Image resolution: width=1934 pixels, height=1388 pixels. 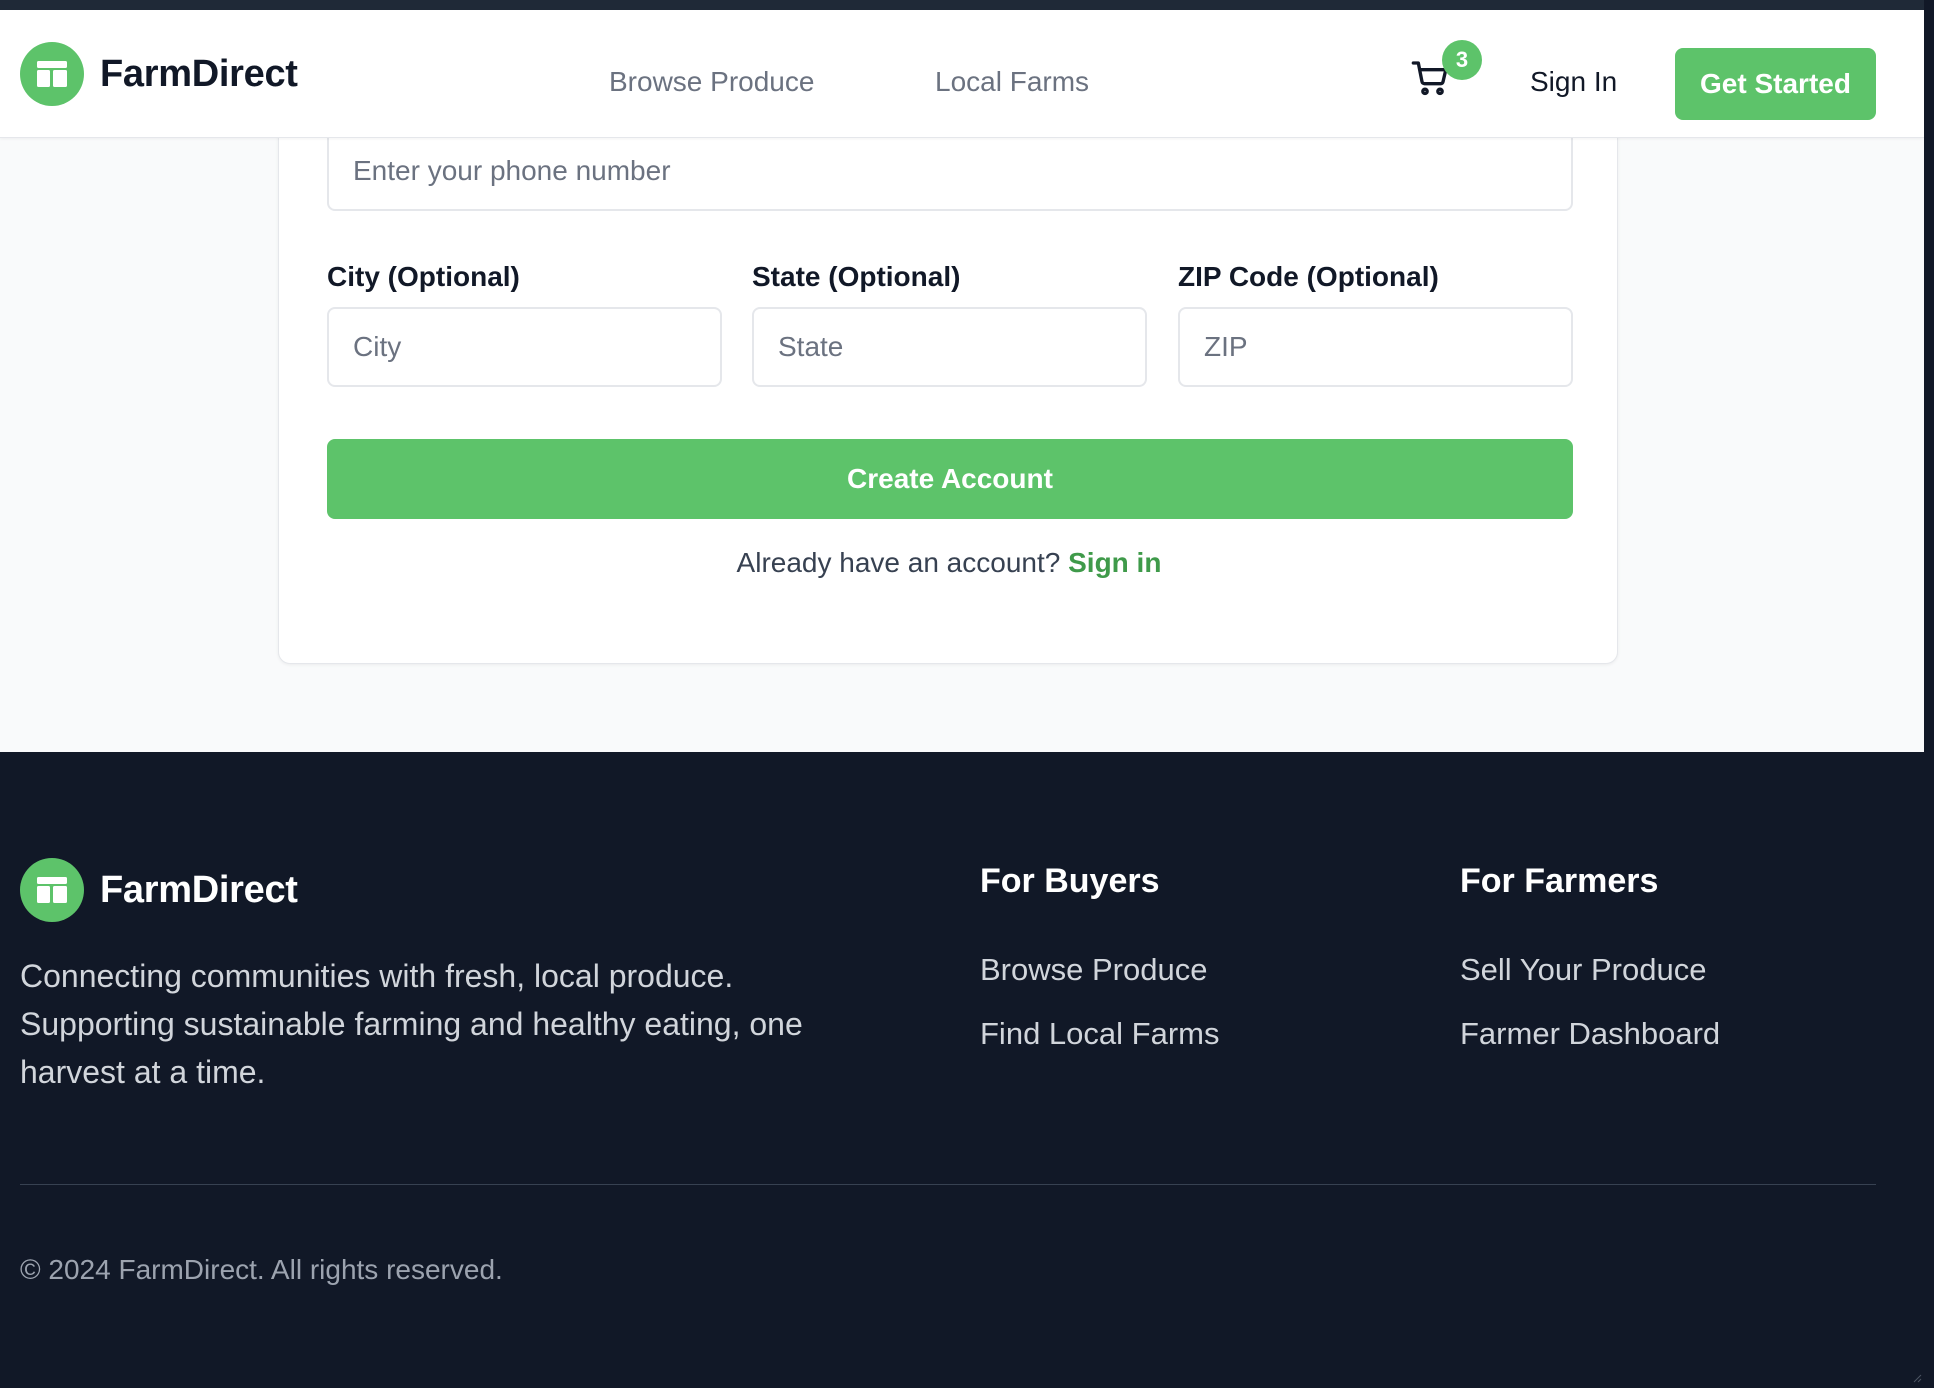 What do you see at coordinates (1093, 970) in the screenshot?
I see `footer-link-browse-produce: Browse Produce` at bounding box center [1093, 970].